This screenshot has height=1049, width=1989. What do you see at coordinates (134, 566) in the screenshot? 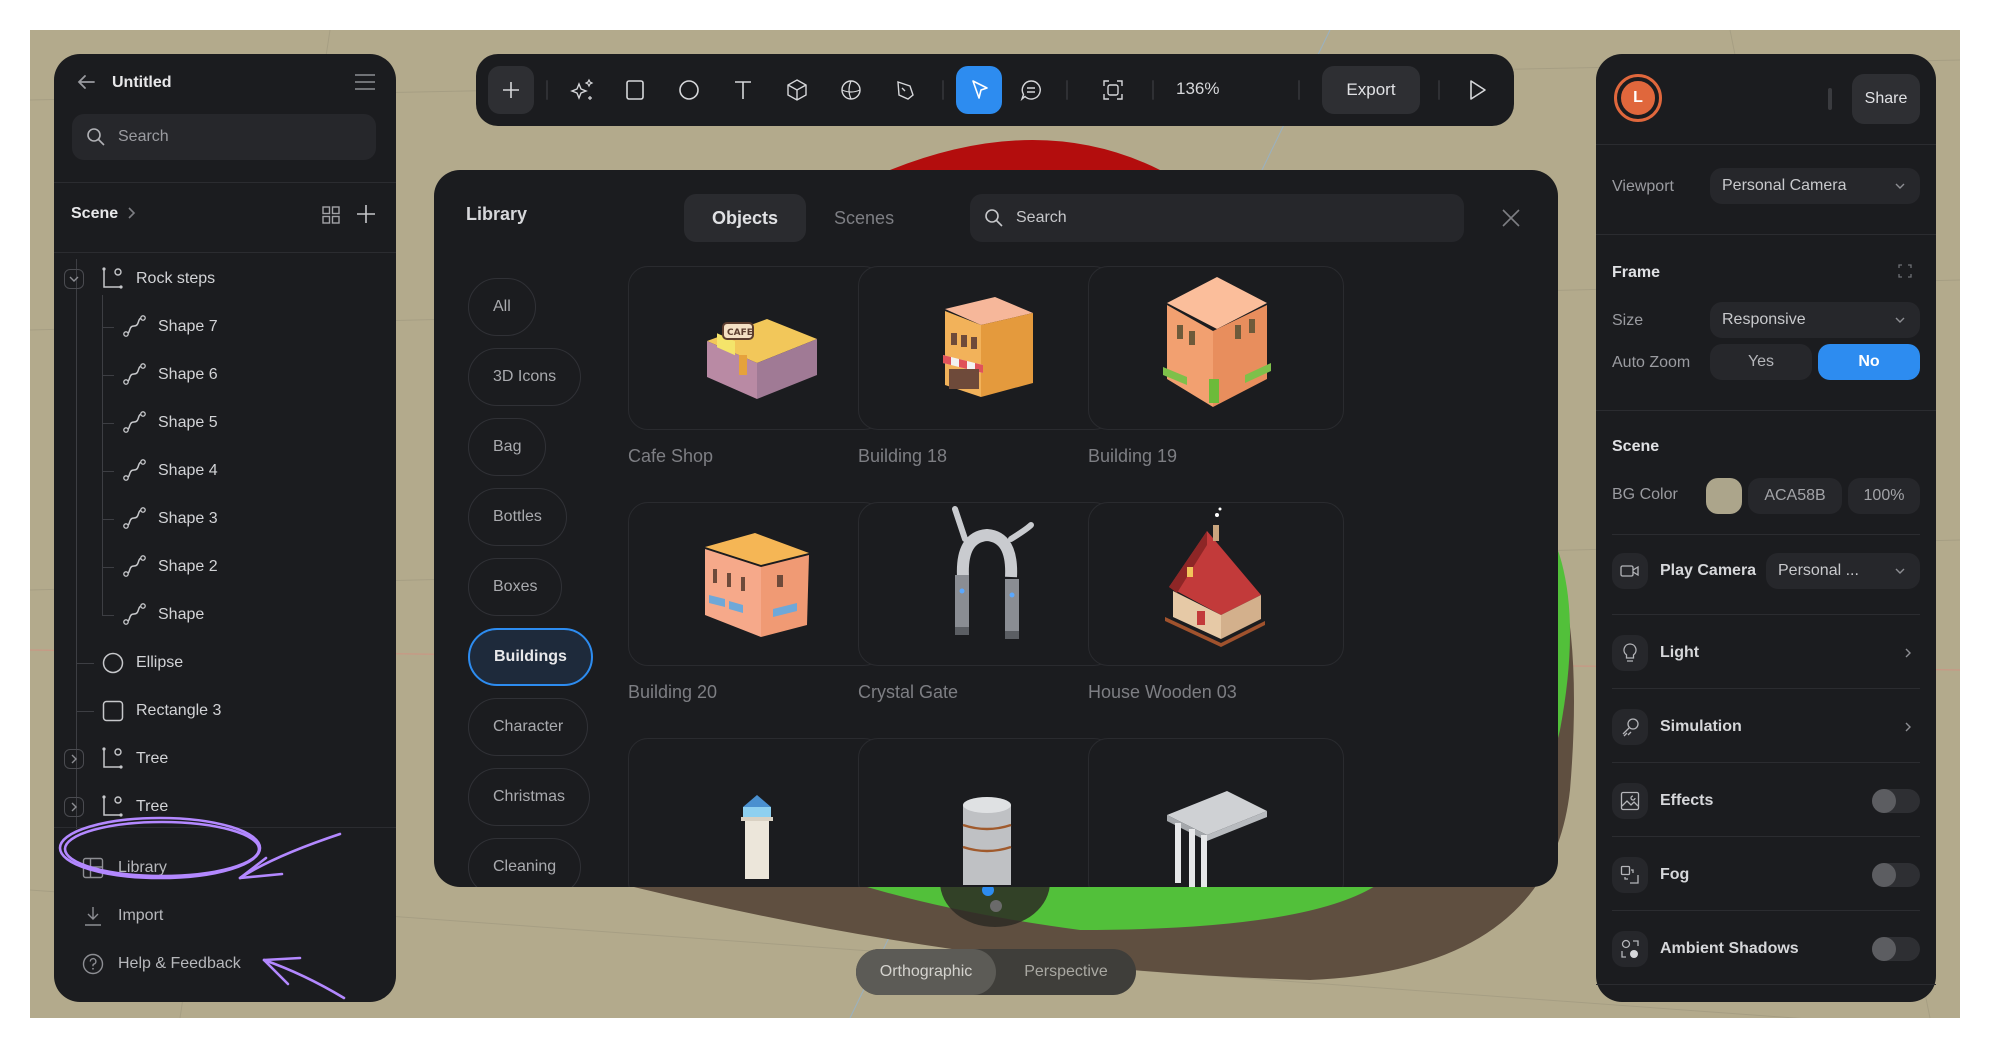
I see `path-shape-icon` at bounding box center [134, 566].